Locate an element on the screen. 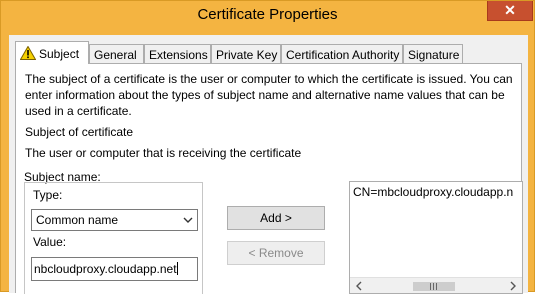 This screenshot has width=535, height=294. tab-general: General is located at coordinates (116, 53).